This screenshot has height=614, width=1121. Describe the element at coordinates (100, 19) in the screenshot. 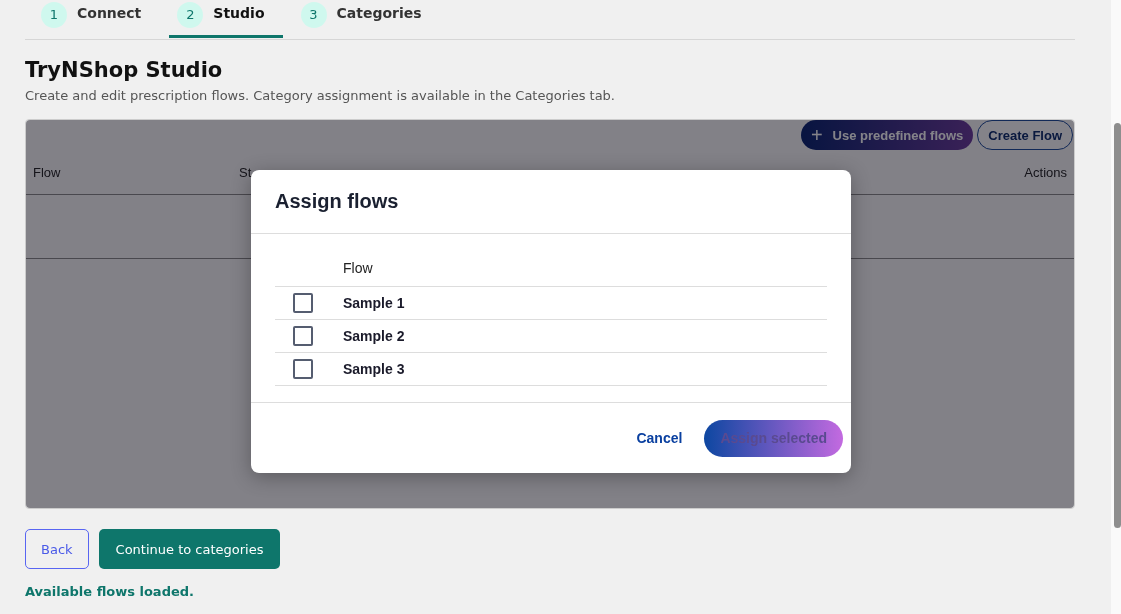

I see `step-tab: 1 Connect` at that location.